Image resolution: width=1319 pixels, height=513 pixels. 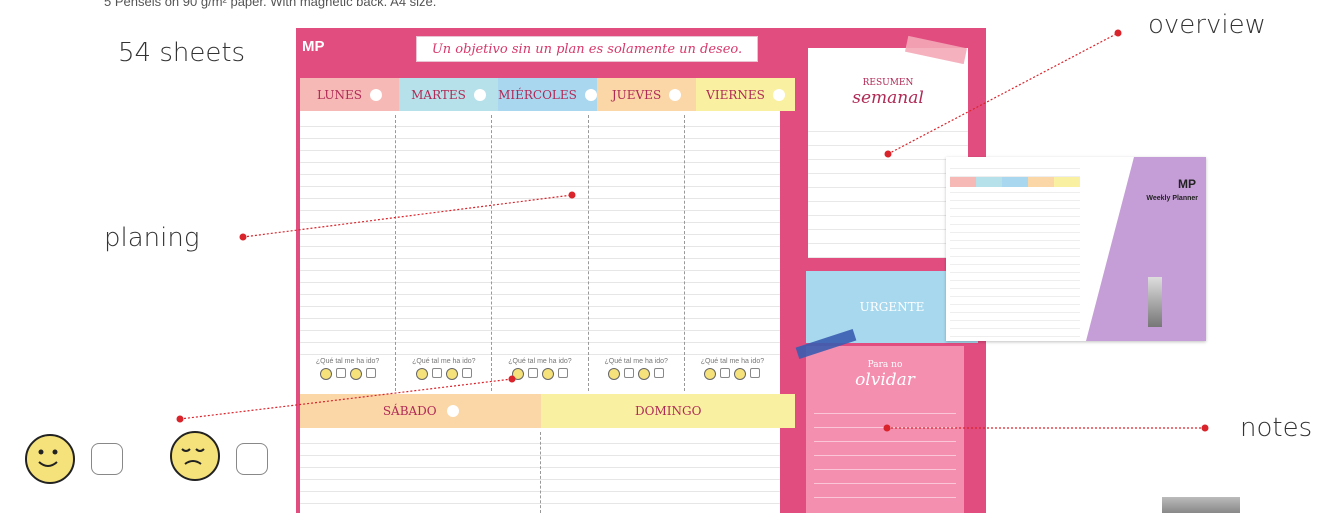 What do you see at coordinates (1003, 93) in the screenshot?
I see `overview-pointer` at bounding box center [1003, 93].